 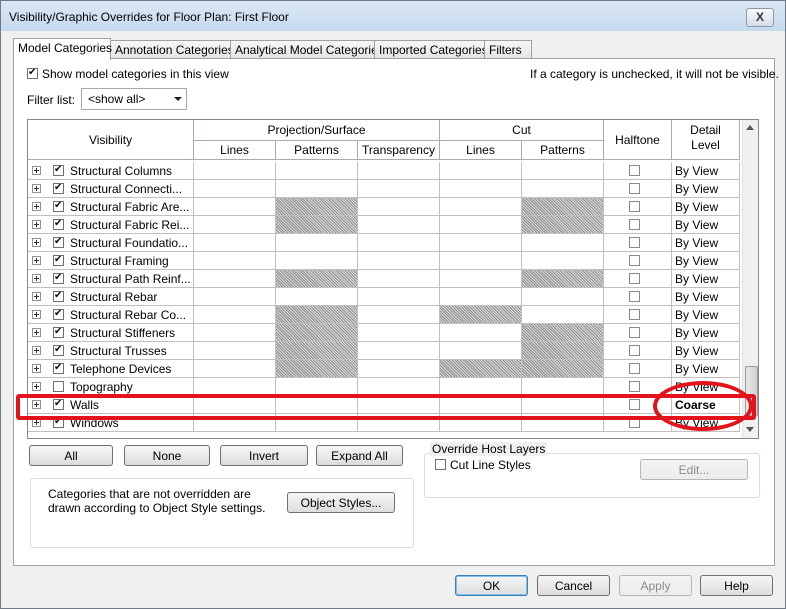 I want to click on scroll-down-arrow-icon, so click(x=750, y=429).